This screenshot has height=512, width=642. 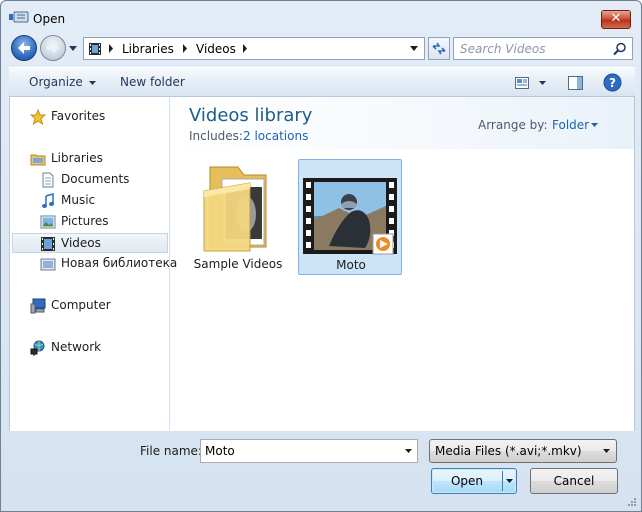 I want to click on music-icon, so click(x=48, y=200).